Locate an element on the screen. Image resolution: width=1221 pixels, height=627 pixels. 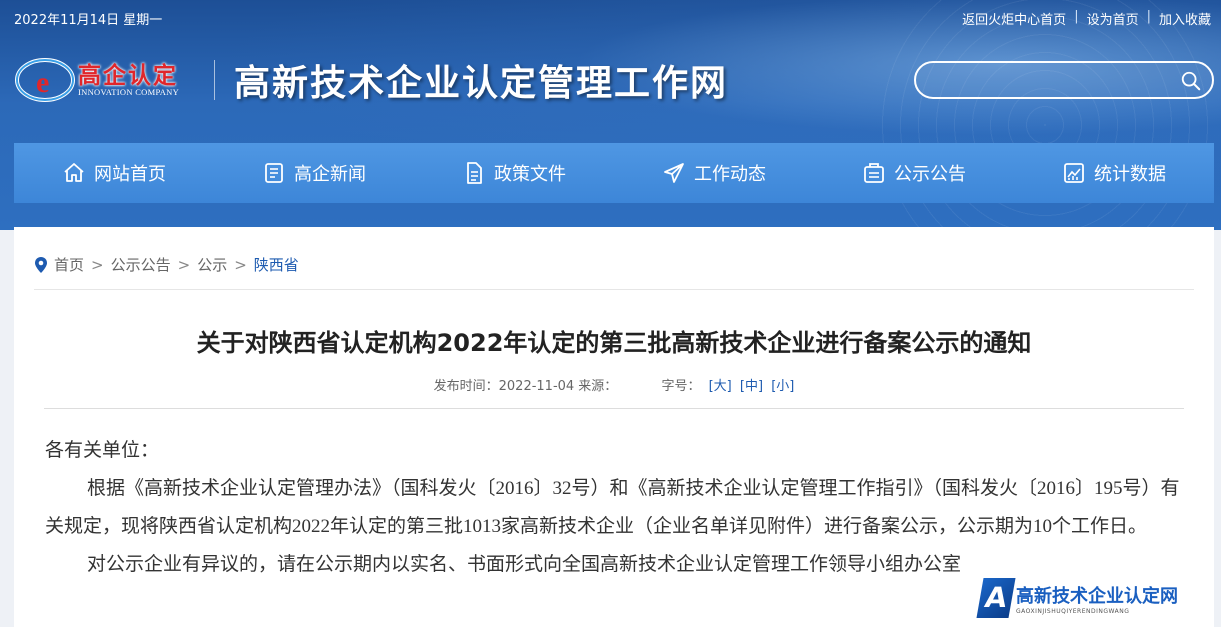
site-title: 高新技术企业认定管理工作网 is located at coordinates (481, 83).